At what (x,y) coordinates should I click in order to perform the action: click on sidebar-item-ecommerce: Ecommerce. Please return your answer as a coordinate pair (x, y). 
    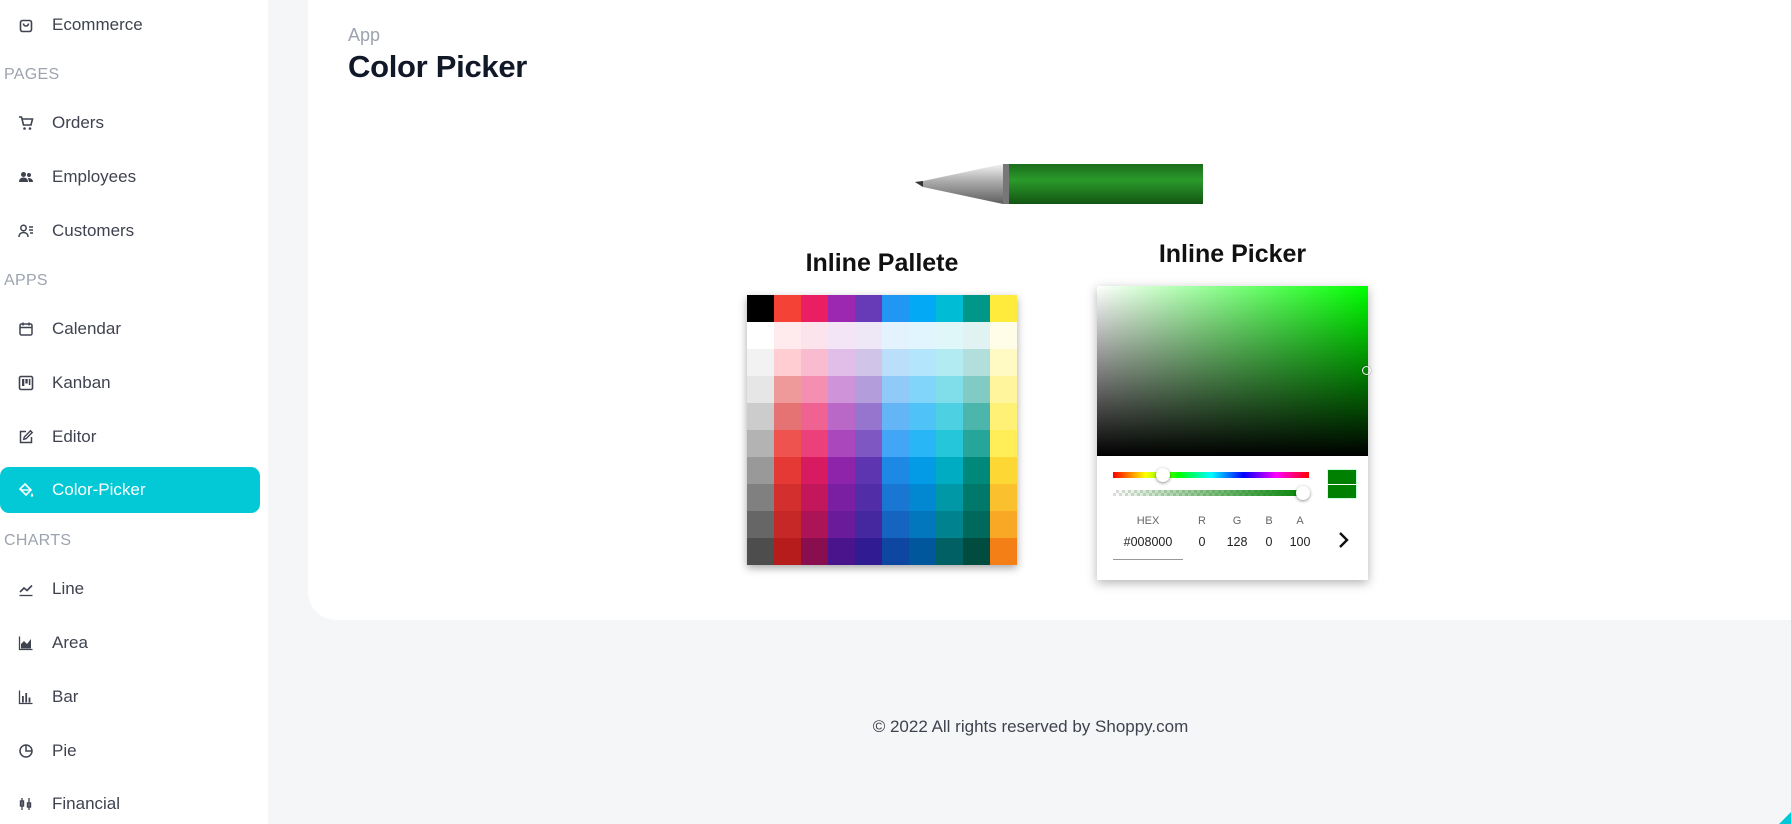
    Looking at the image, I should click on (130, 25).